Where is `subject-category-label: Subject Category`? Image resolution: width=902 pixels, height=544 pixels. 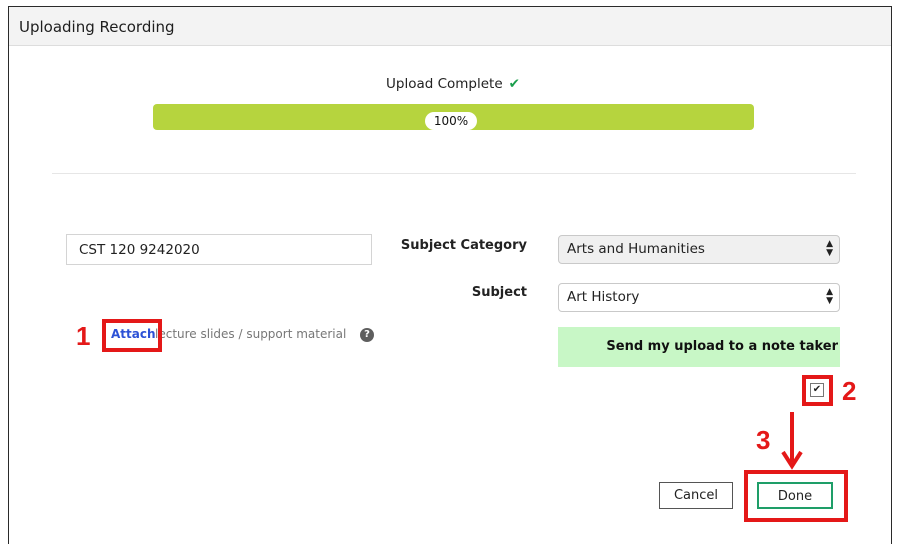
subject-category-label: Subject Category is located at coordinates (463, 245).